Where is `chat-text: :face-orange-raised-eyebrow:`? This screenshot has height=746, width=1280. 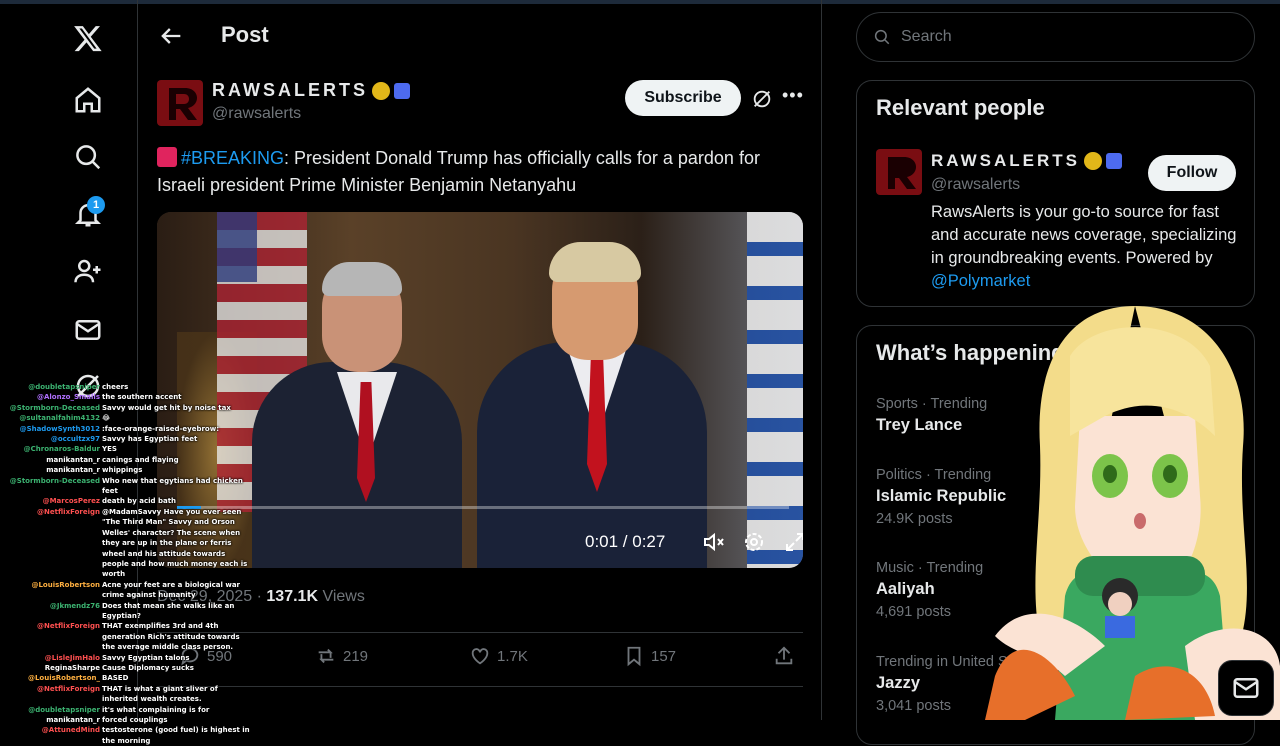 chat-text: :face-orange-raised-eyebrow: is located at coordinates (161, 428).